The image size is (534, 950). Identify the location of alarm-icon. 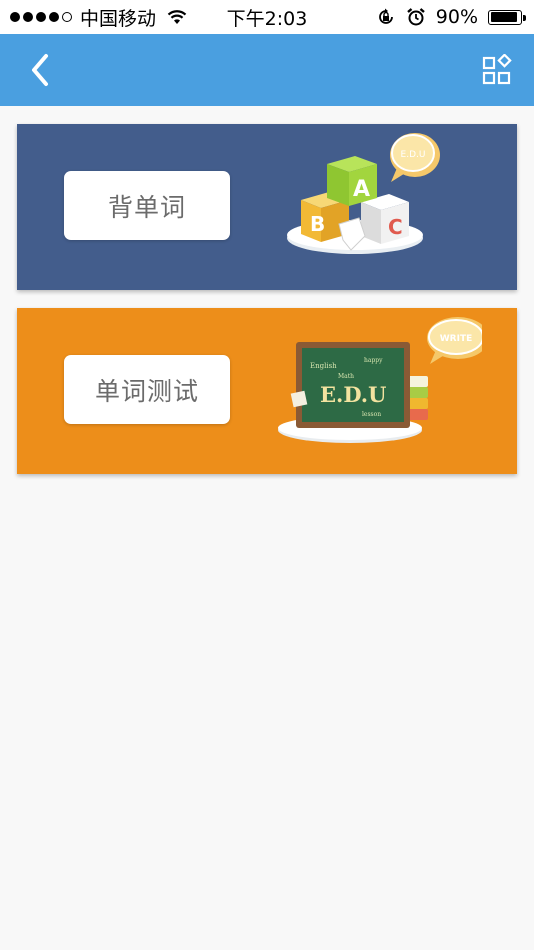
(415, 17).